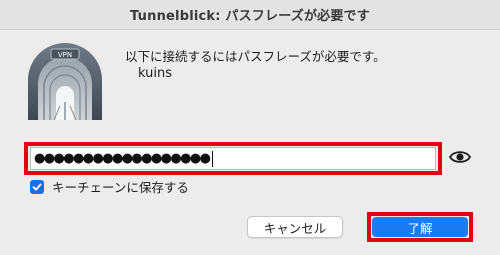 The image size is (500, 255). What do you see at coordinates (120, 187) in the screenshot?
I see `save-to-keychain-label: キーチェーンに保存する` at bounding box center [120, 187].